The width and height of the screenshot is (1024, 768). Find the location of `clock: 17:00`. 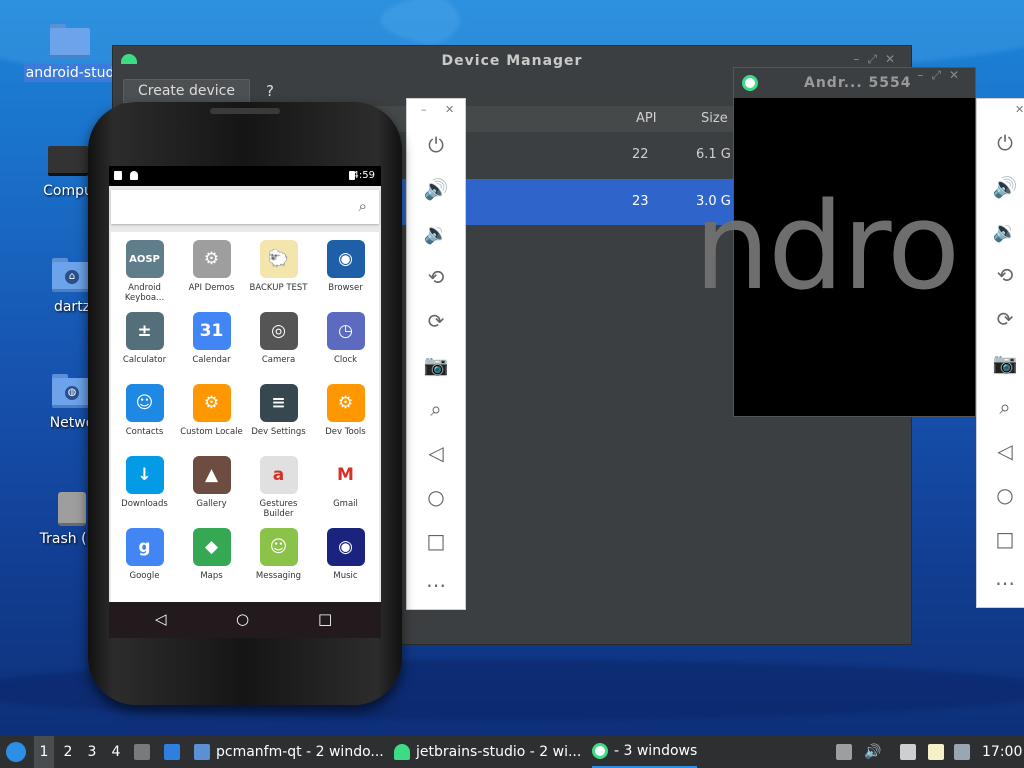

clock: 17:00 is located at coordinates (1002, 752).